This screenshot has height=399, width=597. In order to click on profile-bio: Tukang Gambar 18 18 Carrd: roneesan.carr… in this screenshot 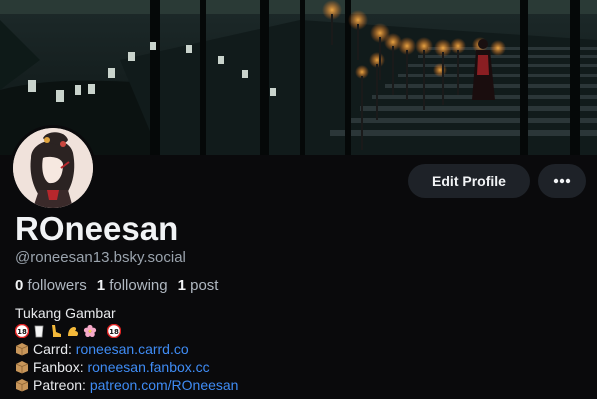, I will do `click(126, 349)`.